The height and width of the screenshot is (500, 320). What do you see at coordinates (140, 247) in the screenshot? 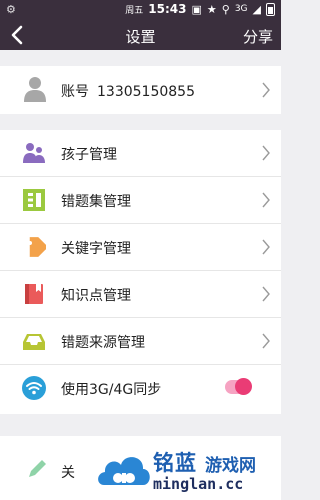
I see `menu-item-keywords: 关键字管理` at bounding box center [140, 247].